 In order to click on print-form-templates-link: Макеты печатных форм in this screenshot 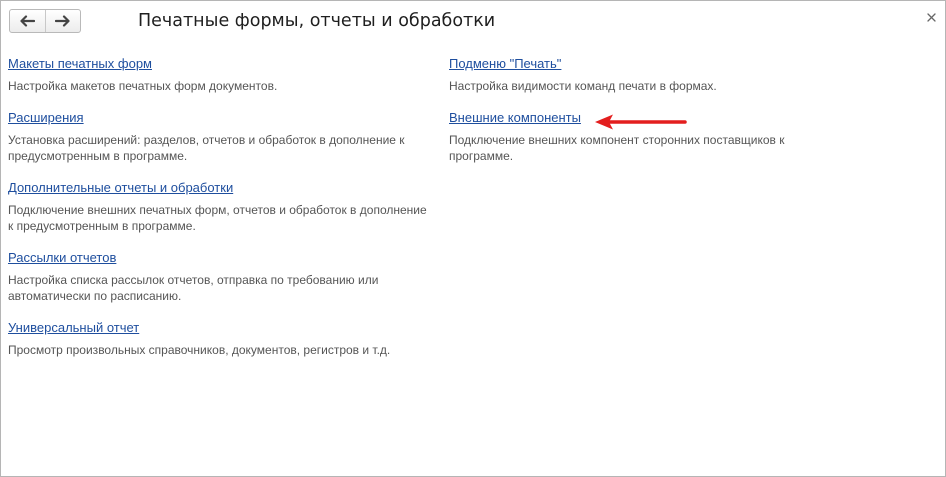, I will do `click(80, 64)`.